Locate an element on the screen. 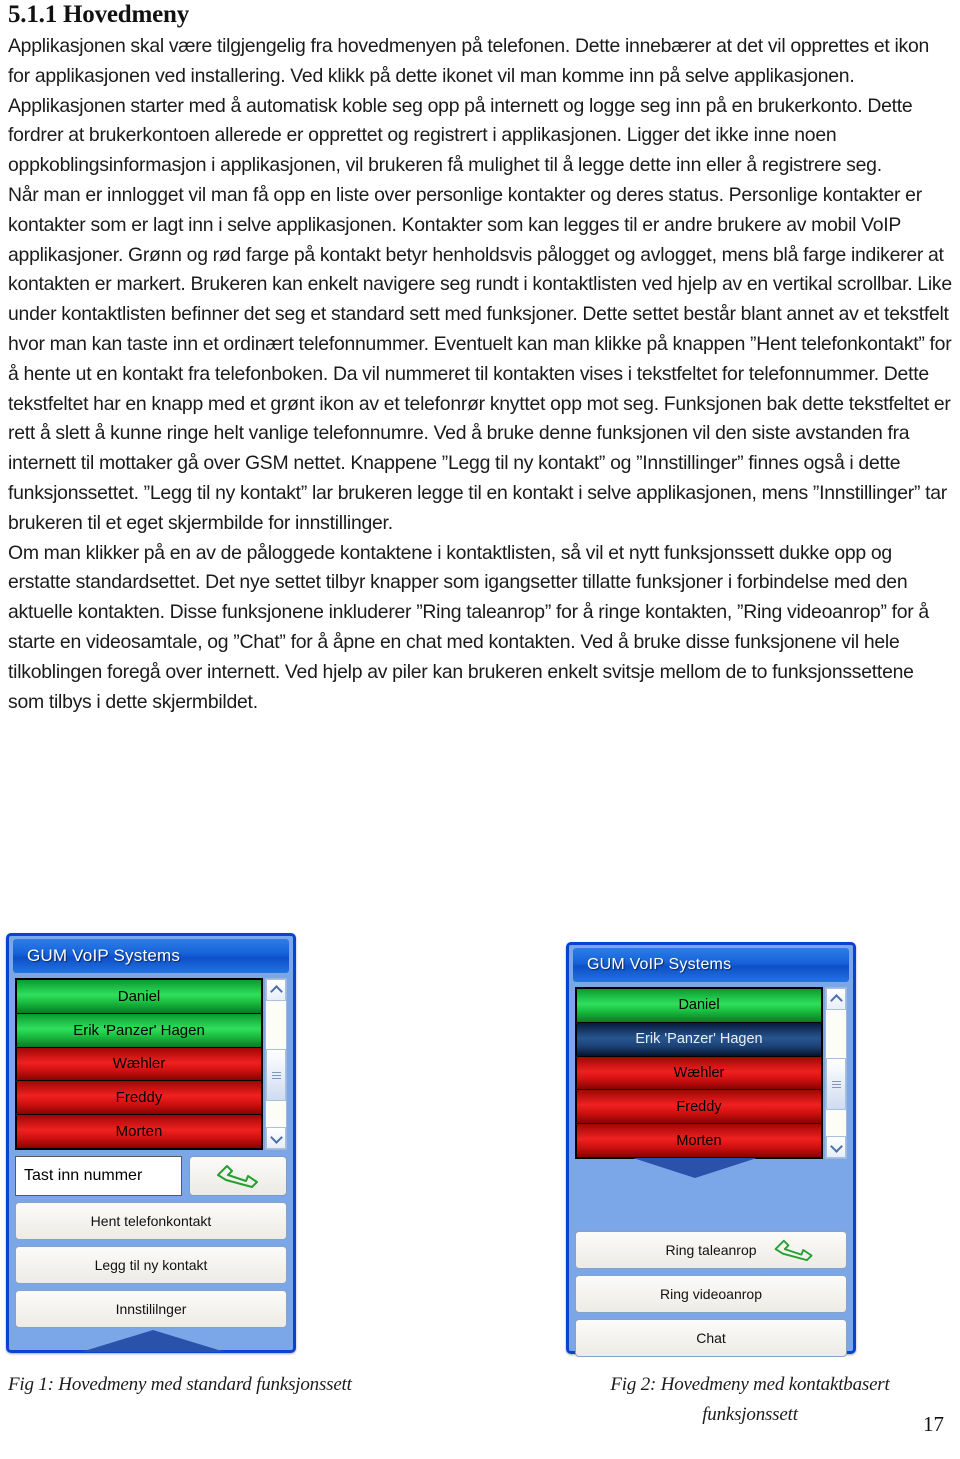 This screenshot has width=960, height=1459. button-label: Innstililnger is located at coordinates (151, 1309).